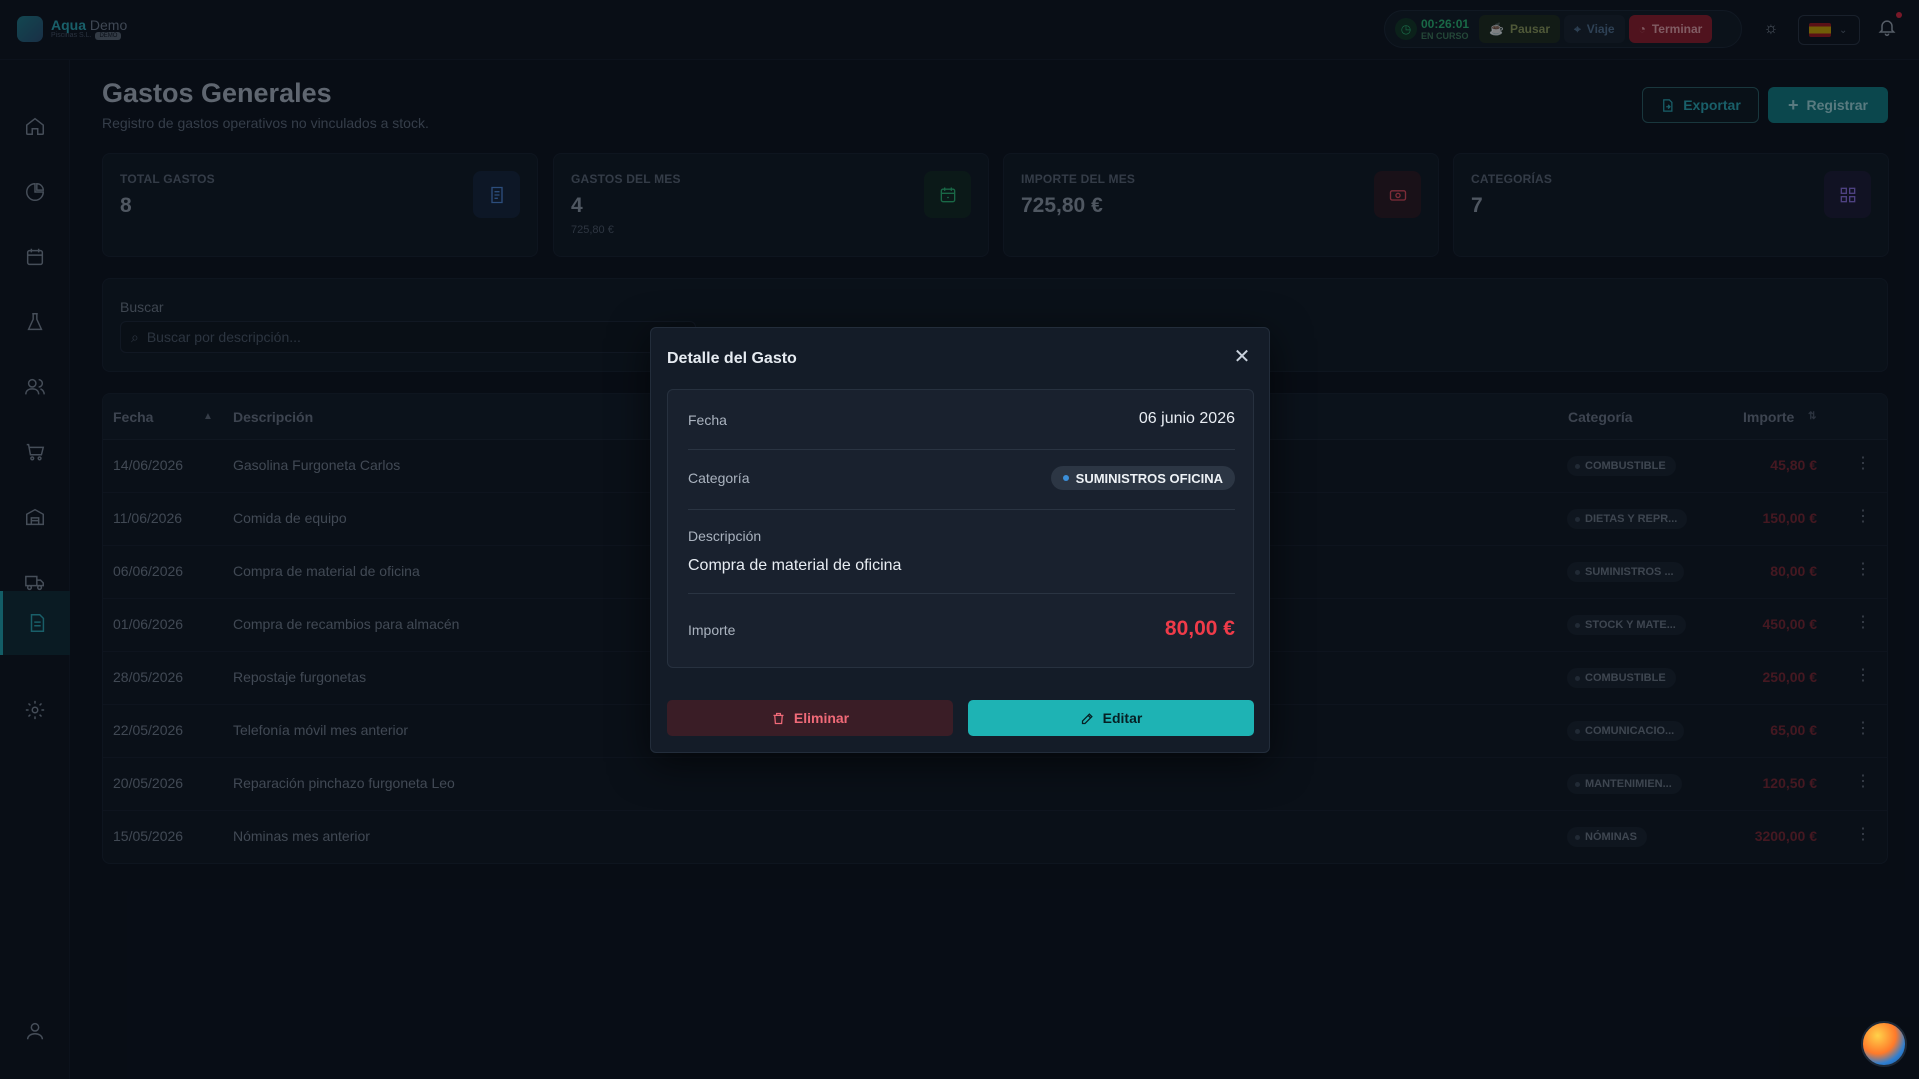 The height and width of the screenshot is (1079, 1919). What do you see at coordinates (732, 358) in the screenshot?
I see `modal-title: Detalle del Gasto` at bounding box center [732, 358].